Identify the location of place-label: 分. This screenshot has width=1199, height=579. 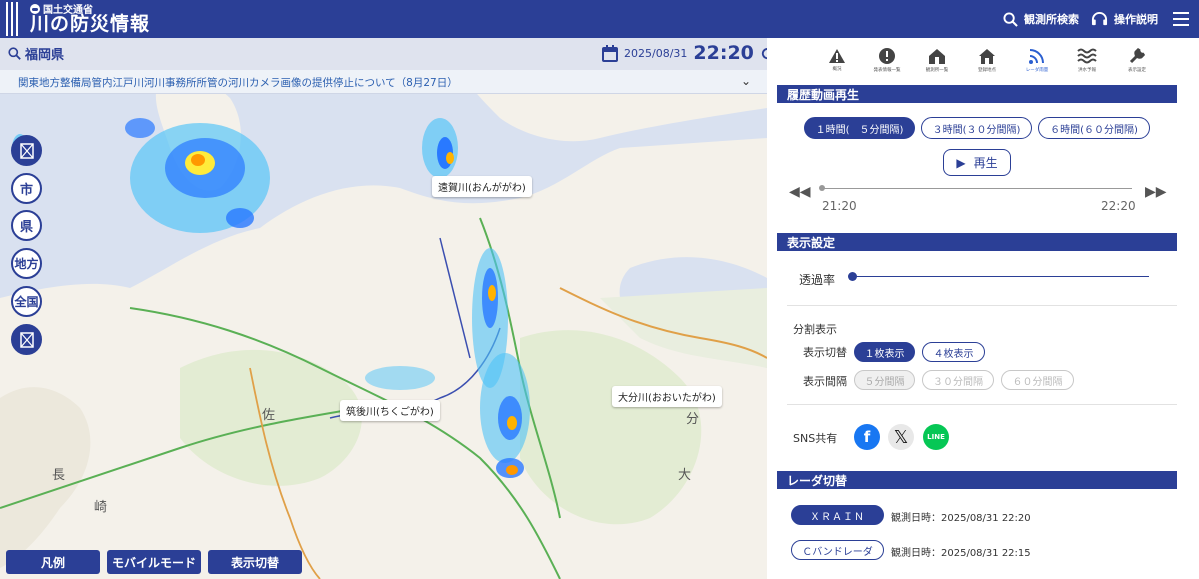
(693, 419).